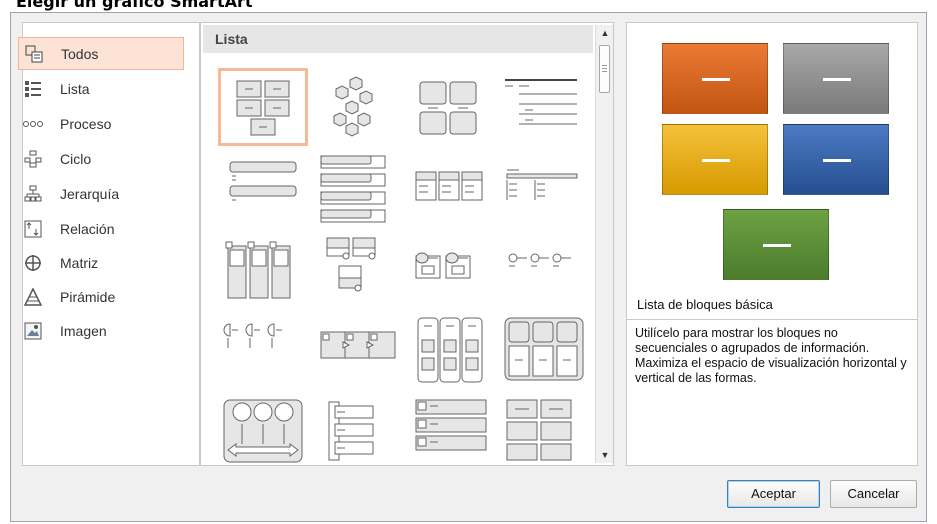 The height and width of the screenshot is (524, 937). Describe the element at coordinates (34, 54) in the screenshot. I see `all-icon` at that location.